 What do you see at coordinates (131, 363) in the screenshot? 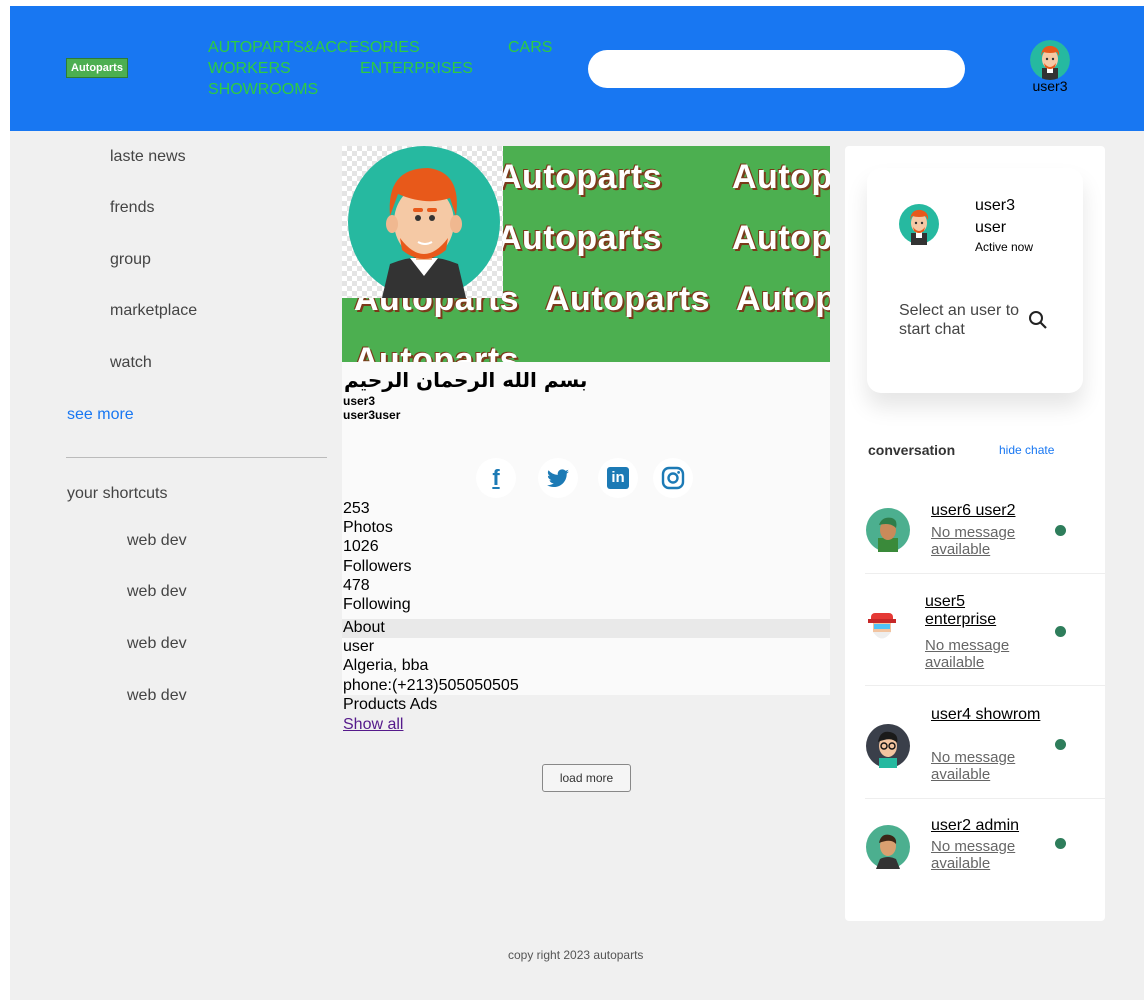
I see `sidebar-item-watch: watch` at bounding box center [131, 363].